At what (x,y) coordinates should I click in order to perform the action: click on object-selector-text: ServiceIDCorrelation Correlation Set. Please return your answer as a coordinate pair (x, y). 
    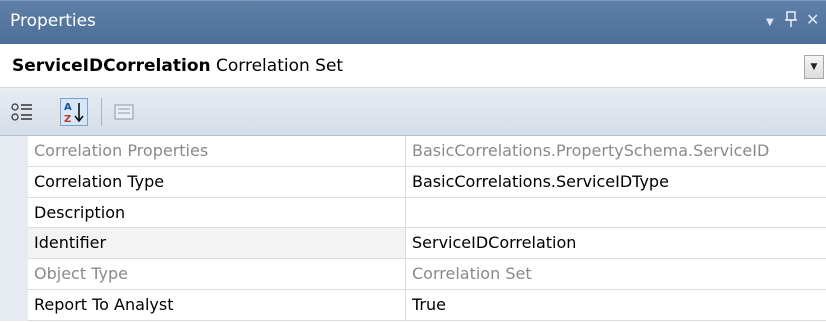
    Looking at the image, I should click on (177, 66).